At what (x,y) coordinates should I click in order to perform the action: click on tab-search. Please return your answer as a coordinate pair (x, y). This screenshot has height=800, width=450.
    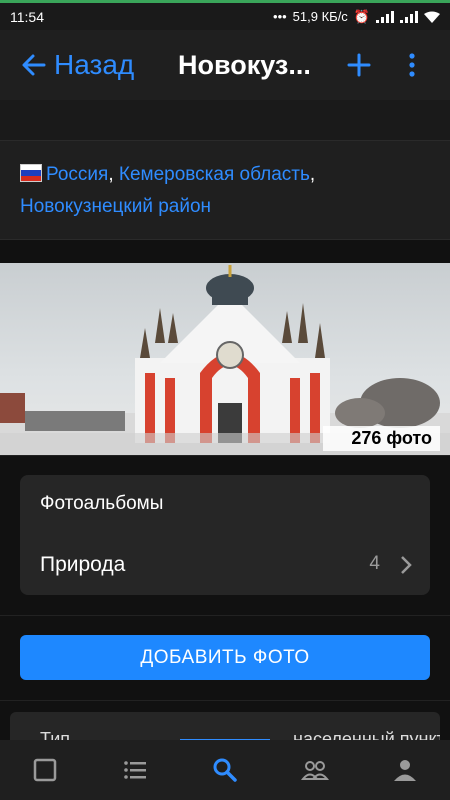
    Looking at the image, I should click on (225, 770).